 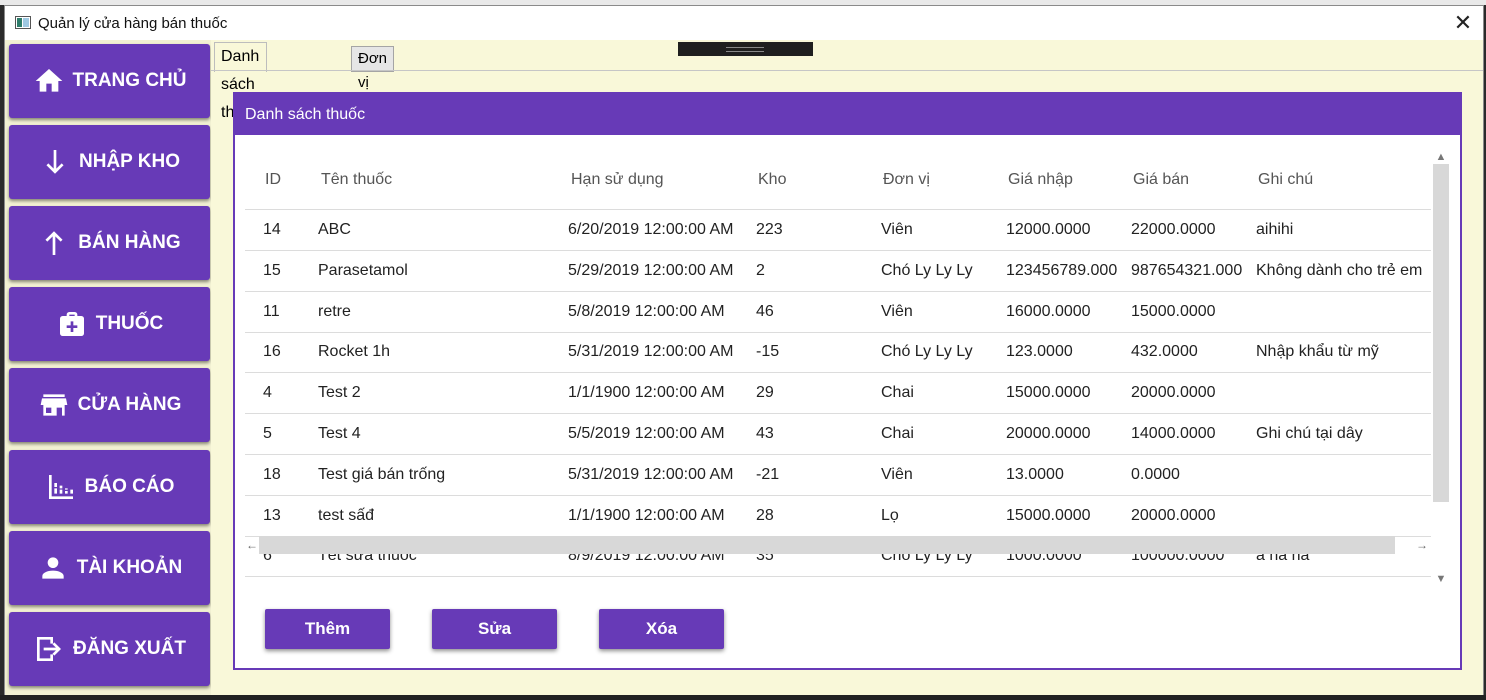 What do you see at coordinates (272, 352) in the screenshot?
I see `cell-id: 16` at bounding box center [272, 352].